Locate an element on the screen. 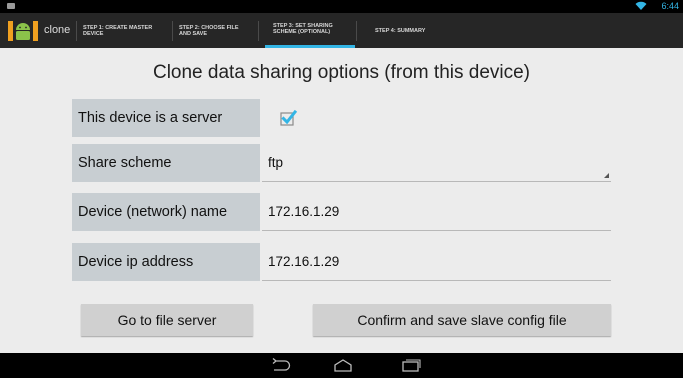  back-icon is located at coordinates (281, 365).